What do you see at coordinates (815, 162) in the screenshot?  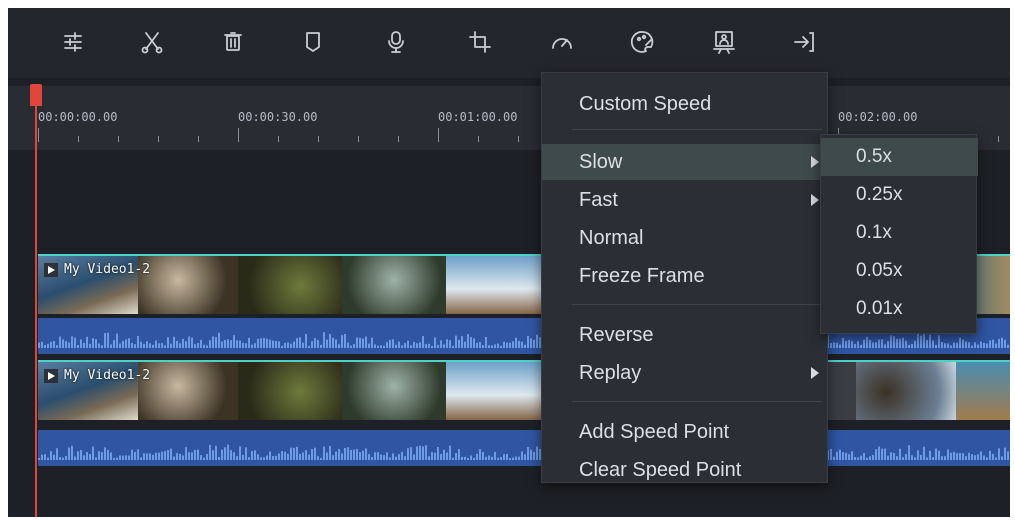 I see `submenu-arrow-icon` at bounding box center [815, 162].